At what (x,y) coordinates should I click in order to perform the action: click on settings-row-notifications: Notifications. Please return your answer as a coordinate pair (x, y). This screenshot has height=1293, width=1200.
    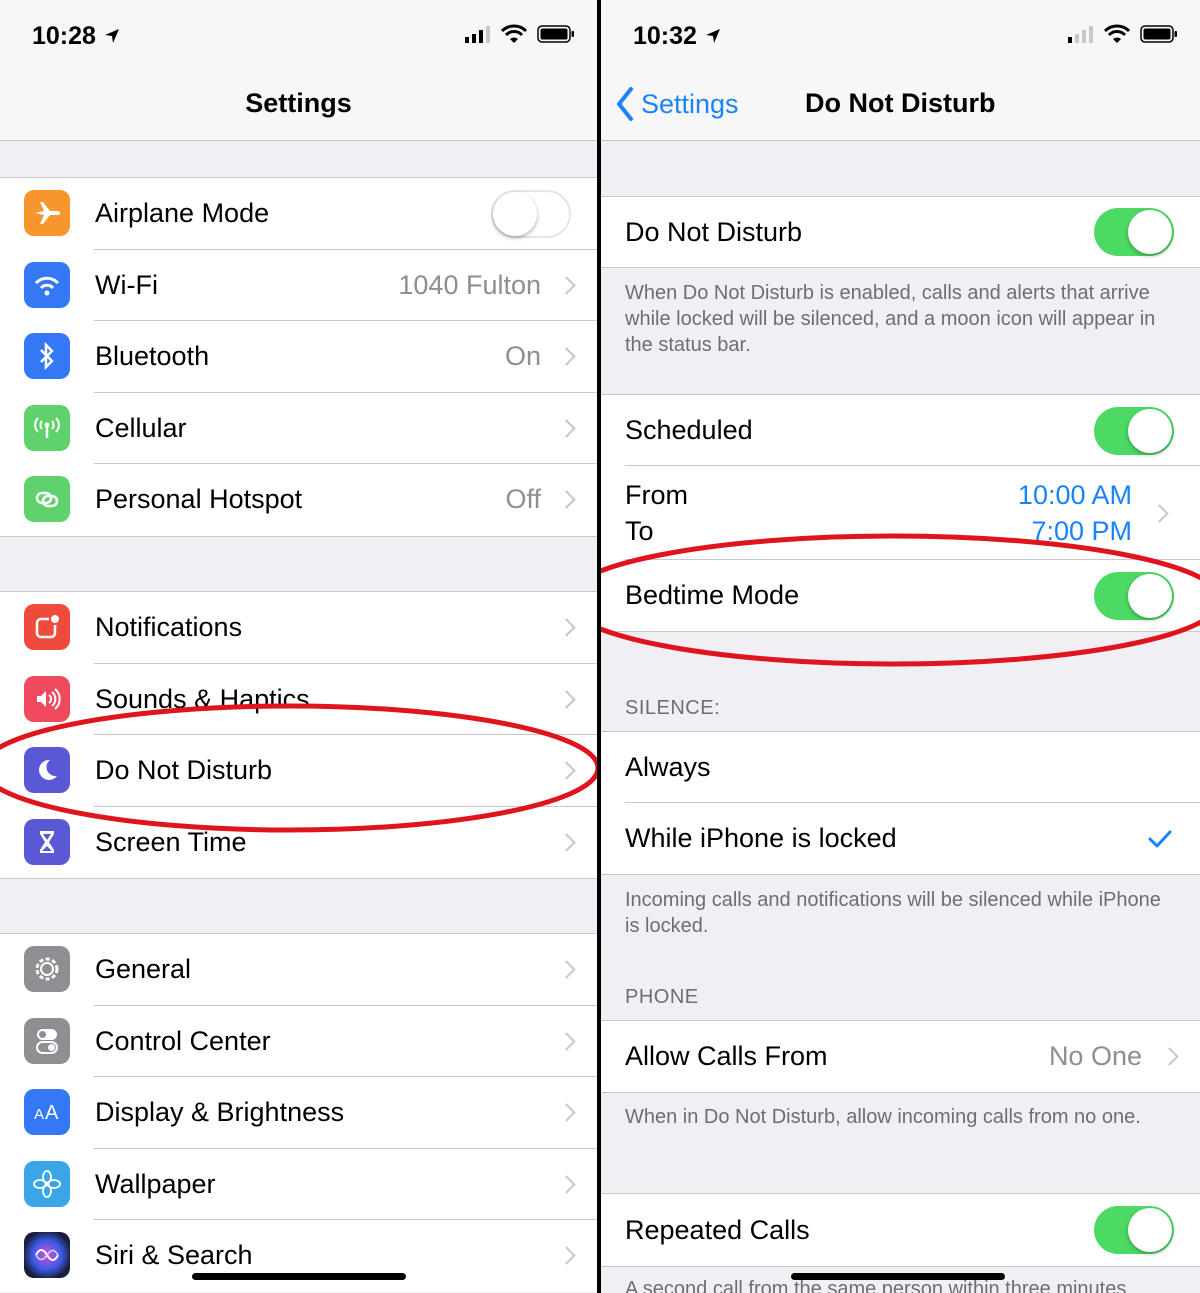
    Looking at the image, I should click on (298, 628).